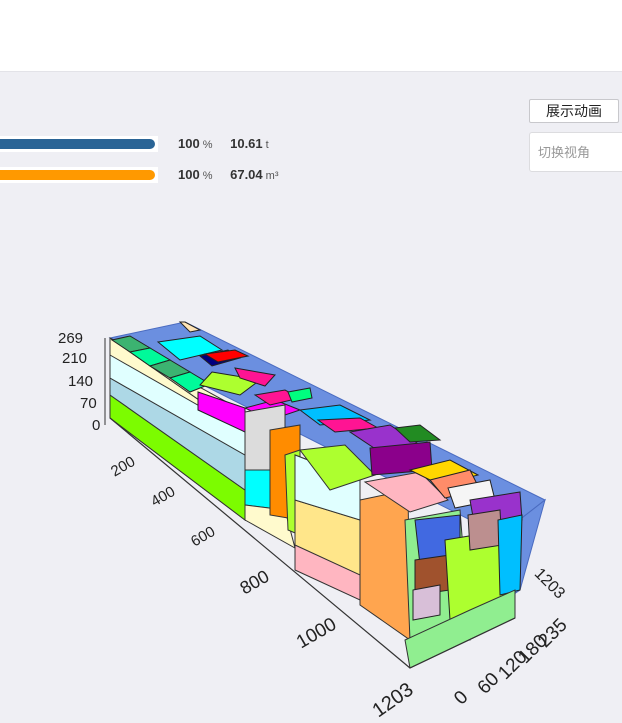  What do you see at coordinates (392, 701) in the screenshot?
I see `x-tick-label: 1203` at bounding box center [392, 701].